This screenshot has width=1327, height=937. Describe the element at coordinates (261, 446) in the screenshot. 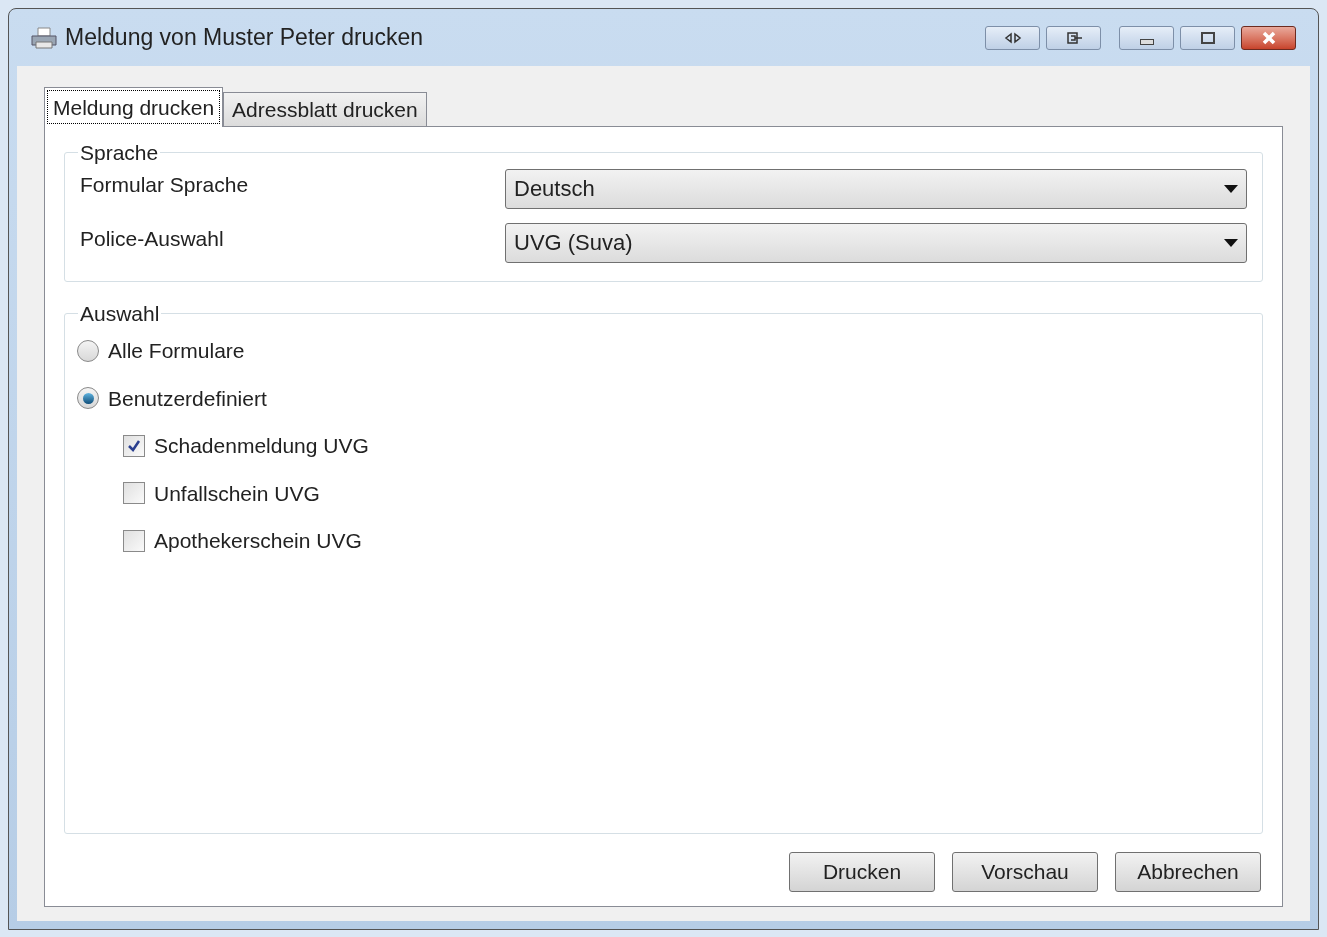

I see `checkbox-label: Schadenmeldung UVG` at that location.